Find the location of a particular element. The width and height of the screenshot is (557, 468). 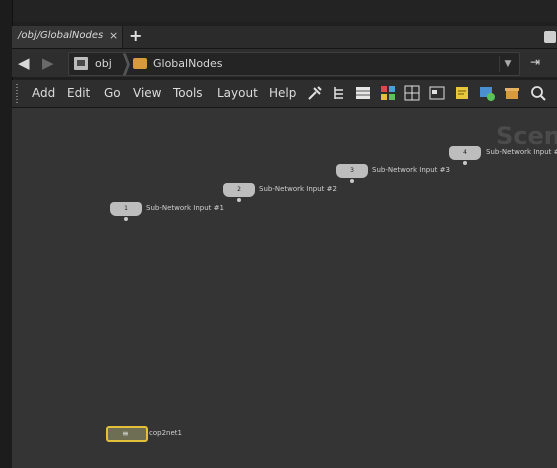

close-icon: × is located at coordinates (113, 35).